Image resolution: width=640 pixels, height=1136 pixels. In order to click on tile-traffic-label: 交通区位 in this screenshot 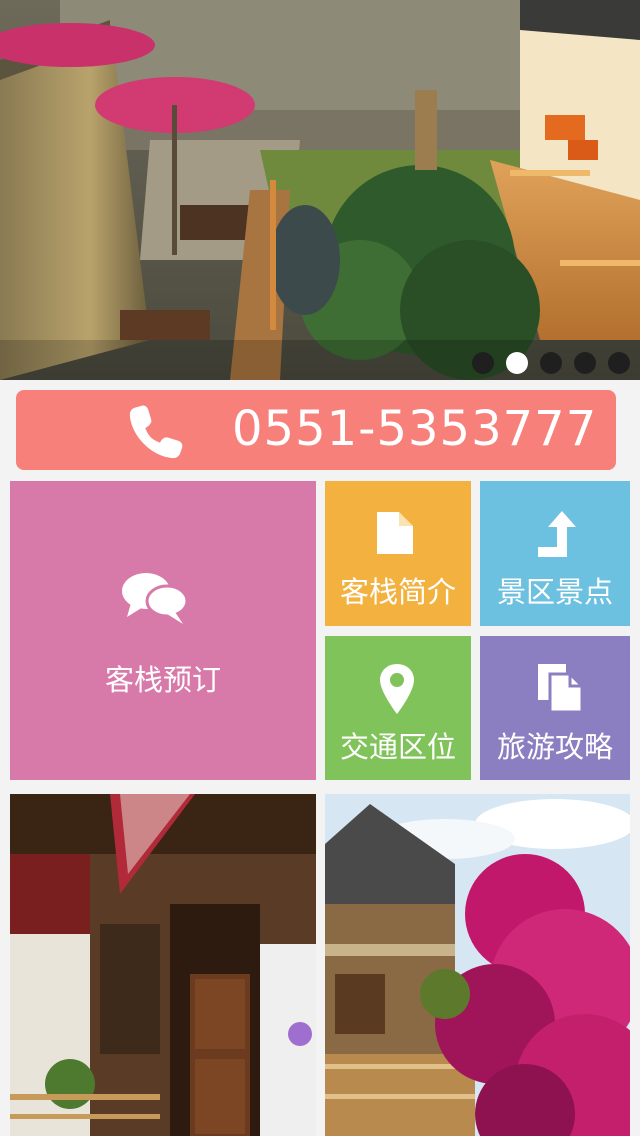, I will do `click(397, 747)`.